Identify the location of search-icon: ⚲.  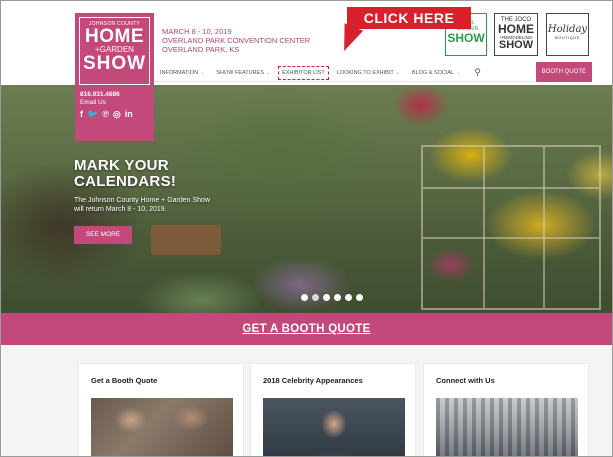
(477, 72).